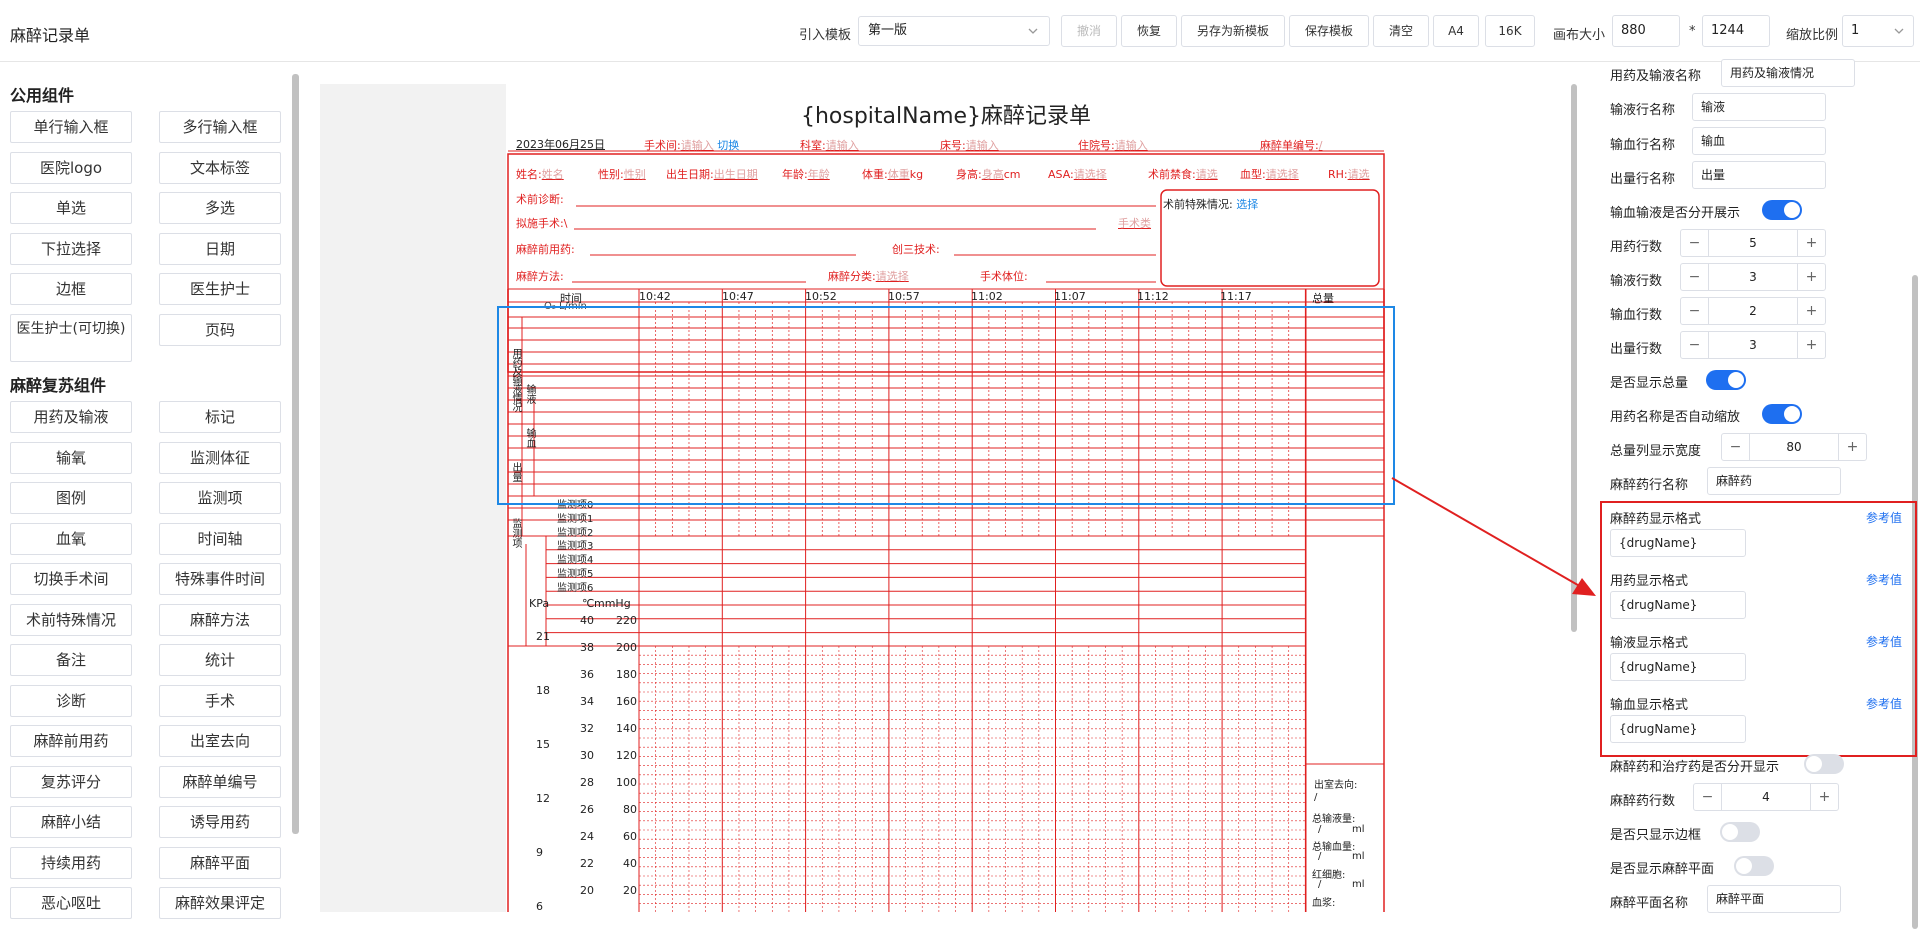 This screenshot has height=929, width=1920. Describe the element at coordinates (71, 498) in the screenshot. I see `anesthesia-component-button-4: 图例` at that location.